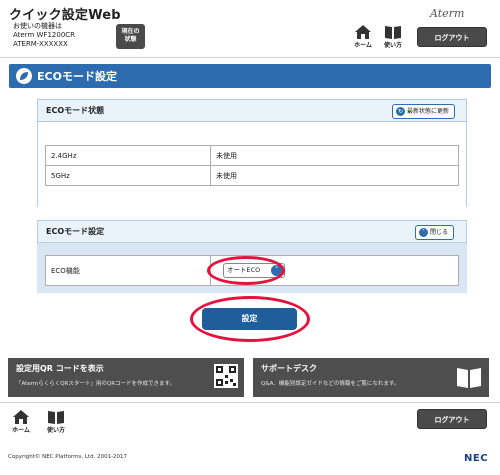  What do you see at coordinates (75, 231) in the screenshot?
I see `eco-settings-heading: ECOモード設定` at bounding box center [75, 231].